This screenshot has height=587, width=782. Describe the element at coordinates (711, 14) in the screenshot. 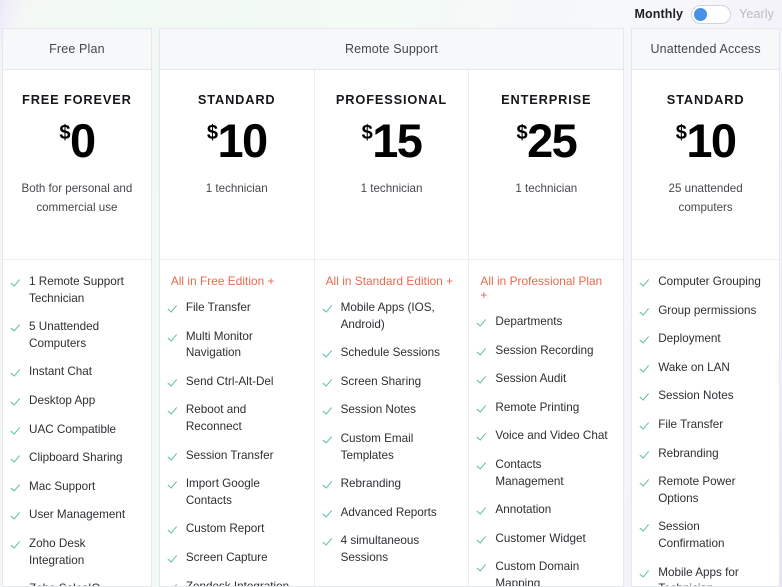

I see `billing-period-switch` at that location.